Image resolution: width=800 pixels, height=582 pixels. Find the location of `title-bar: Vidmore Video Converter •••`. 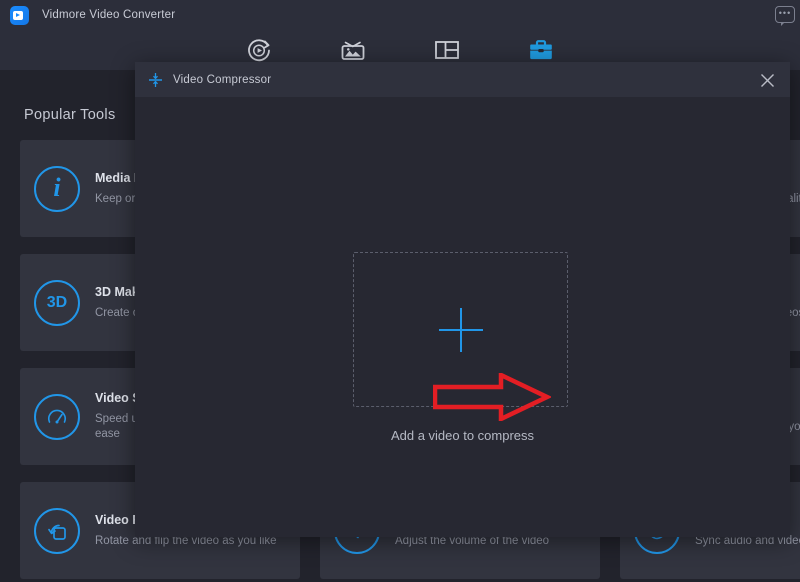

title-bar: Vidmore Video Converter ••• is located at coordinates (400, 15).